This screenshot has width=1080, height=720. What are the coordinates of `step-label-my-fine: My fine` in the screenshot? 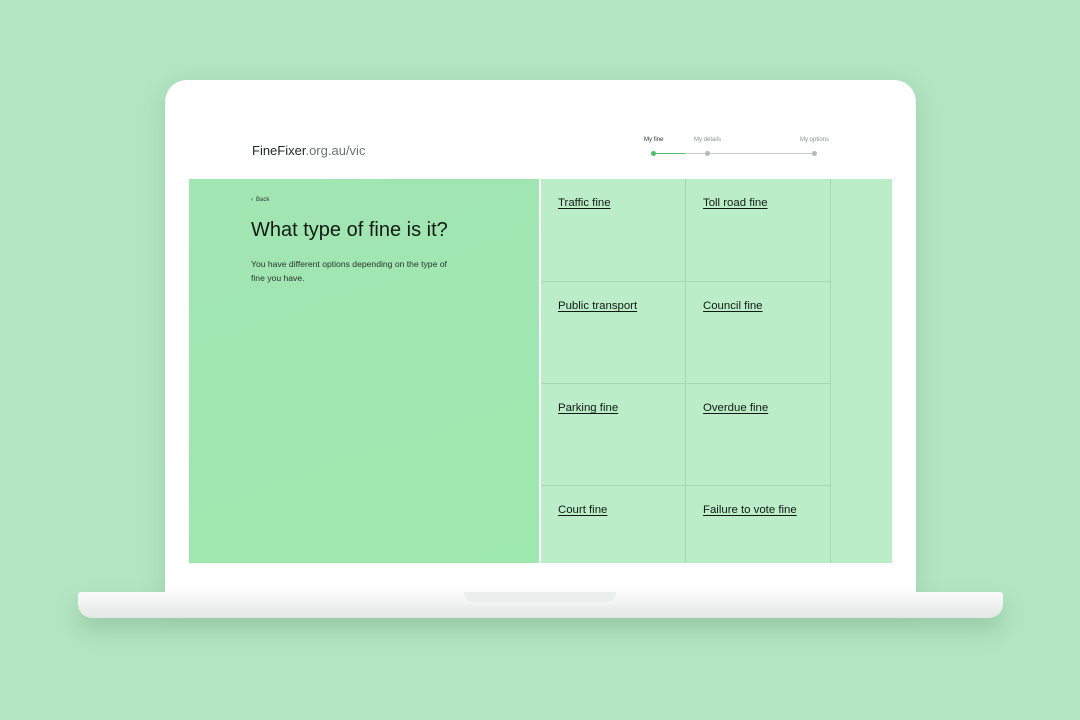 It's located at (654, 140).